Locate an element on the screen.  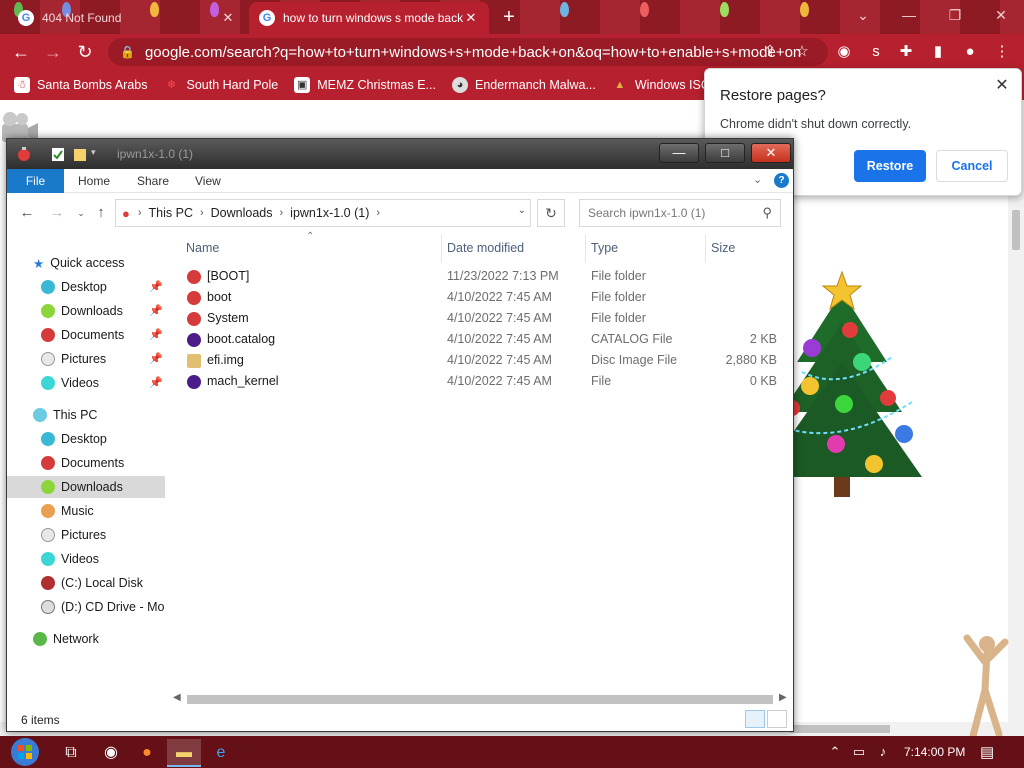
file-row: [BOOT] 11/23/2022 7:13 PM File folder is located at coordinates (479, 276).